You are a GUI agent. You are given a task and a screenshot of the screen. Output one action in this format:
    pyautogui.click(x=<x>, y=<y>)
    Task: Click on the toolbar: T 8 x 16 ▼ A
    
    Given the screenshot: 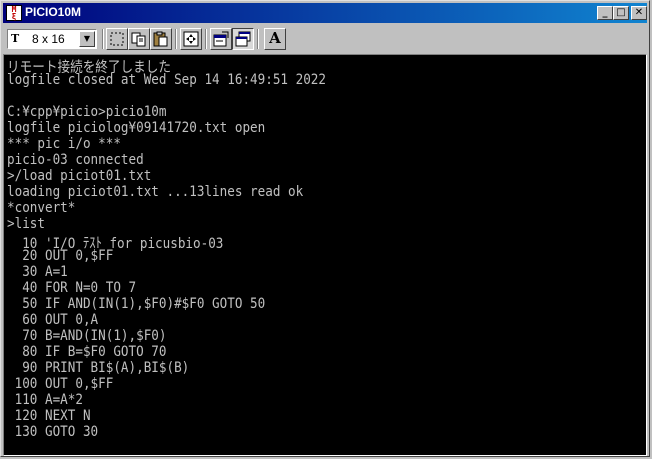 What is the action you would take?
    pyautogui.click(x=325, y=39)
    